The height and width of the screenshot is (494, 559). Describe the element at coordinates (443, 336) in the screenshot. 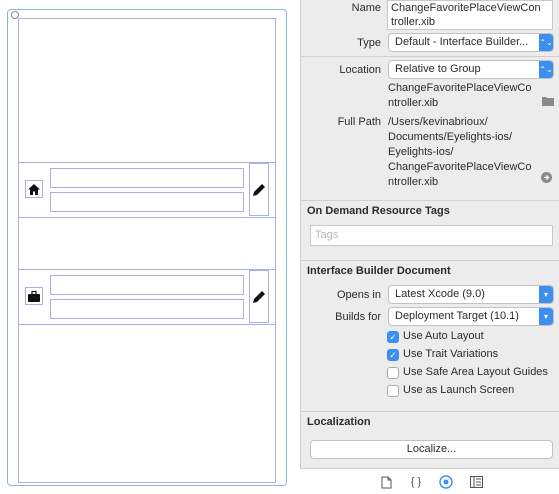

I see `checkbox-label: Use Auto Layout` at that location.